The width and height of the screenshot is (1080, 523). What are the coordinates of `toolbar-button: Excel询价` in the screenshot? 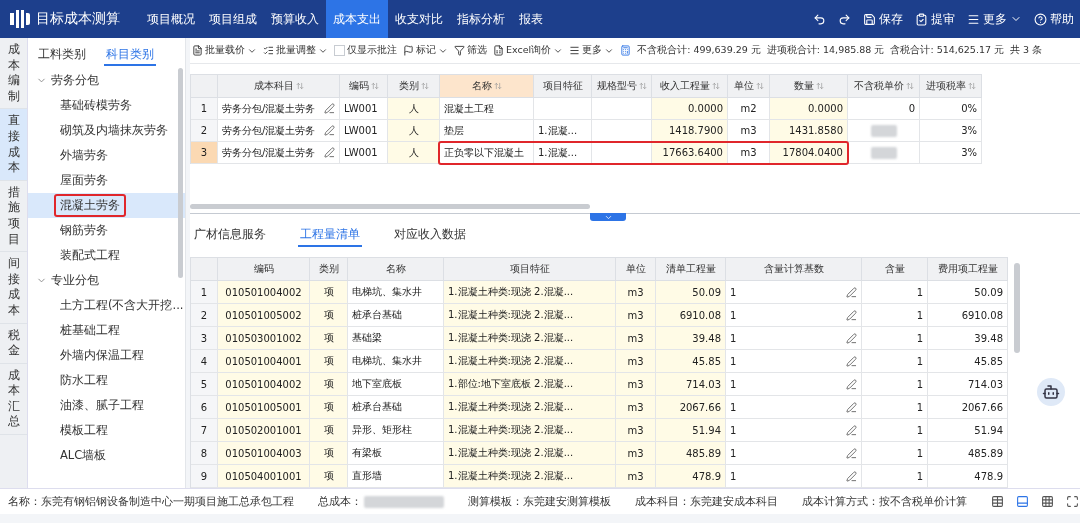 It's located at (528, 50).